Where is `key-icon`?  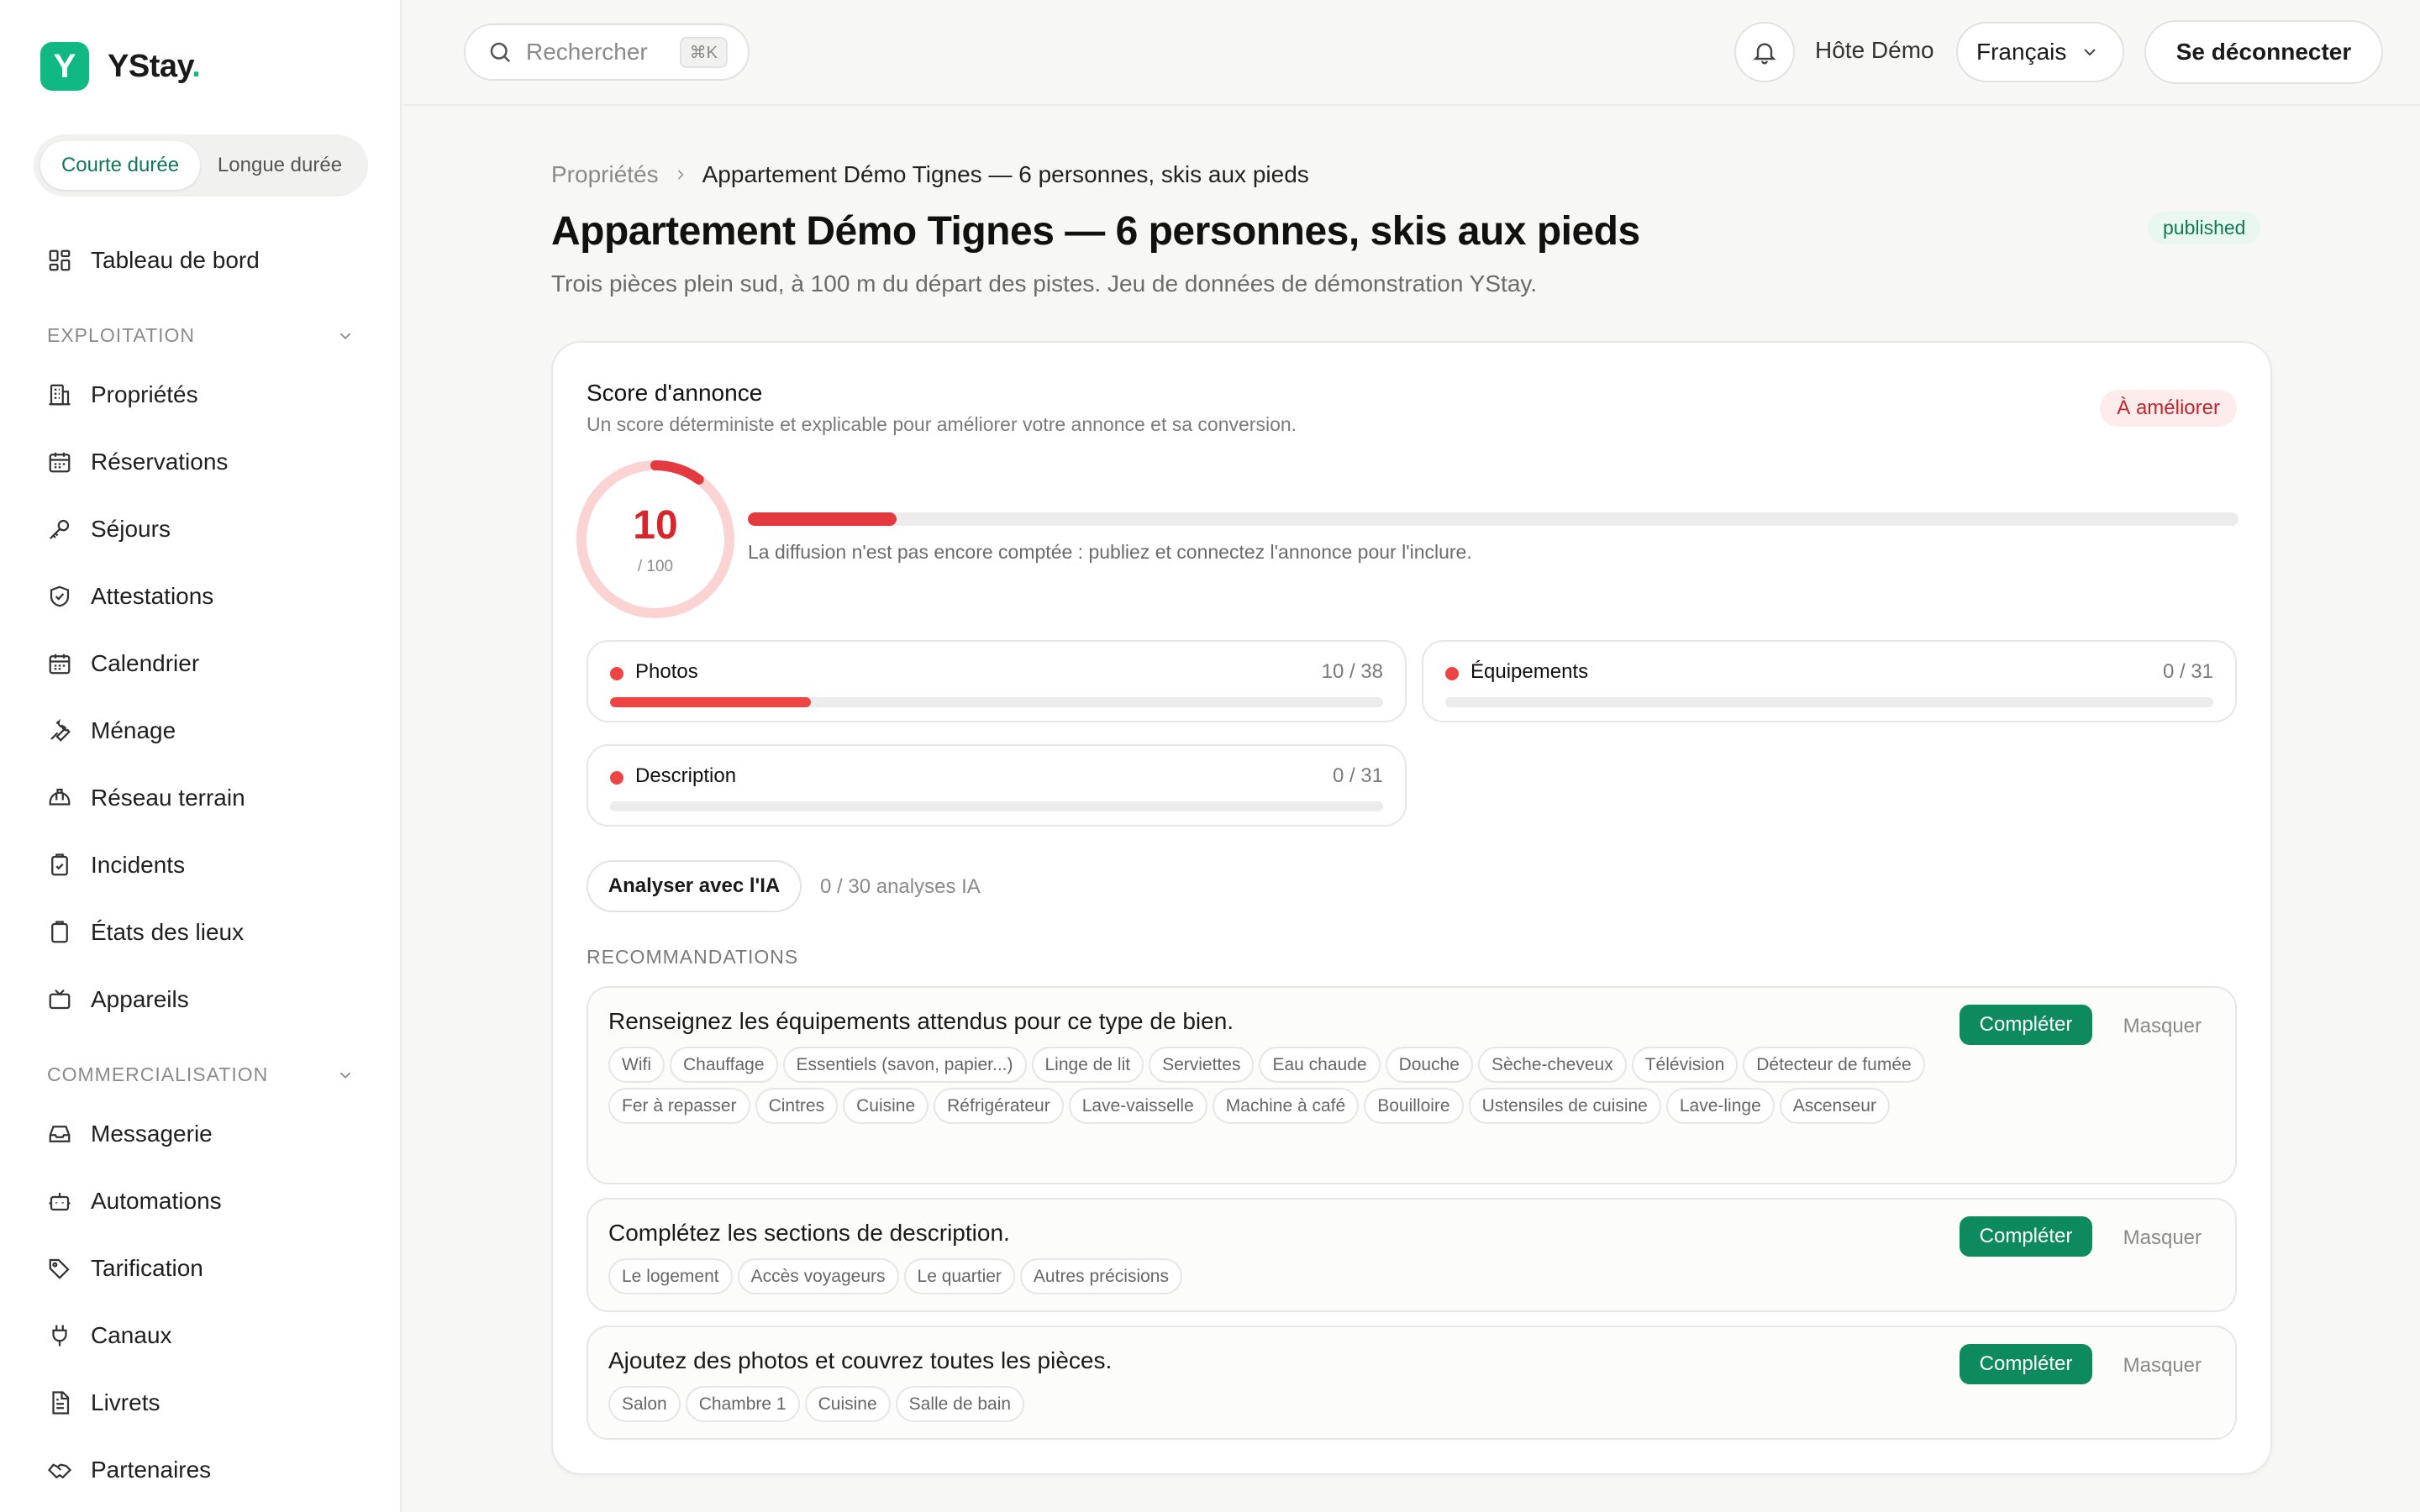 key-icon is located at coordinates (60, 529).